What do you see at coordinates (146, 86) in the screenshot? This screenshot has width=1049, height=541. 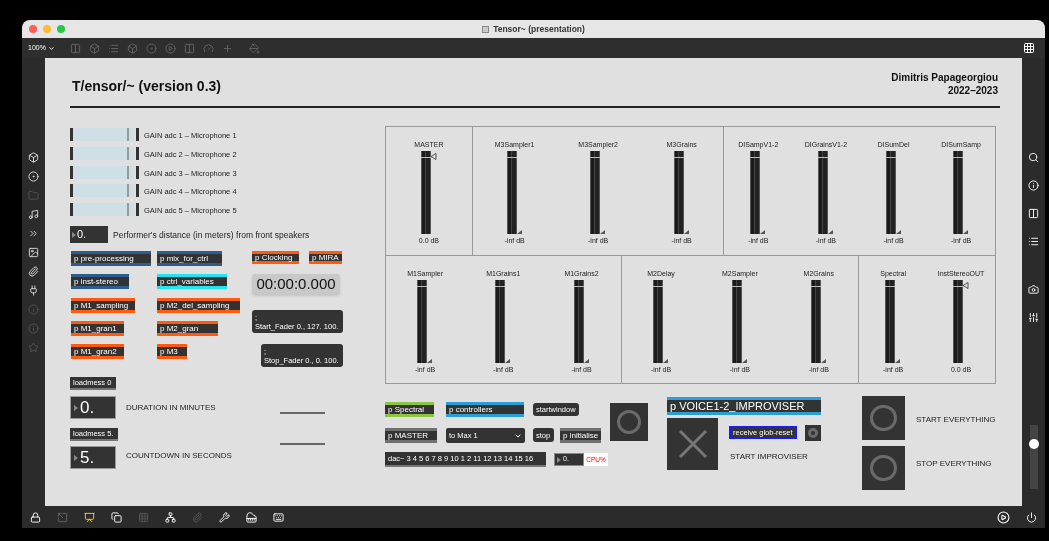 I see `patch-title: T/ensor/~ (version 0.3)` at bounding box center [146, 86].